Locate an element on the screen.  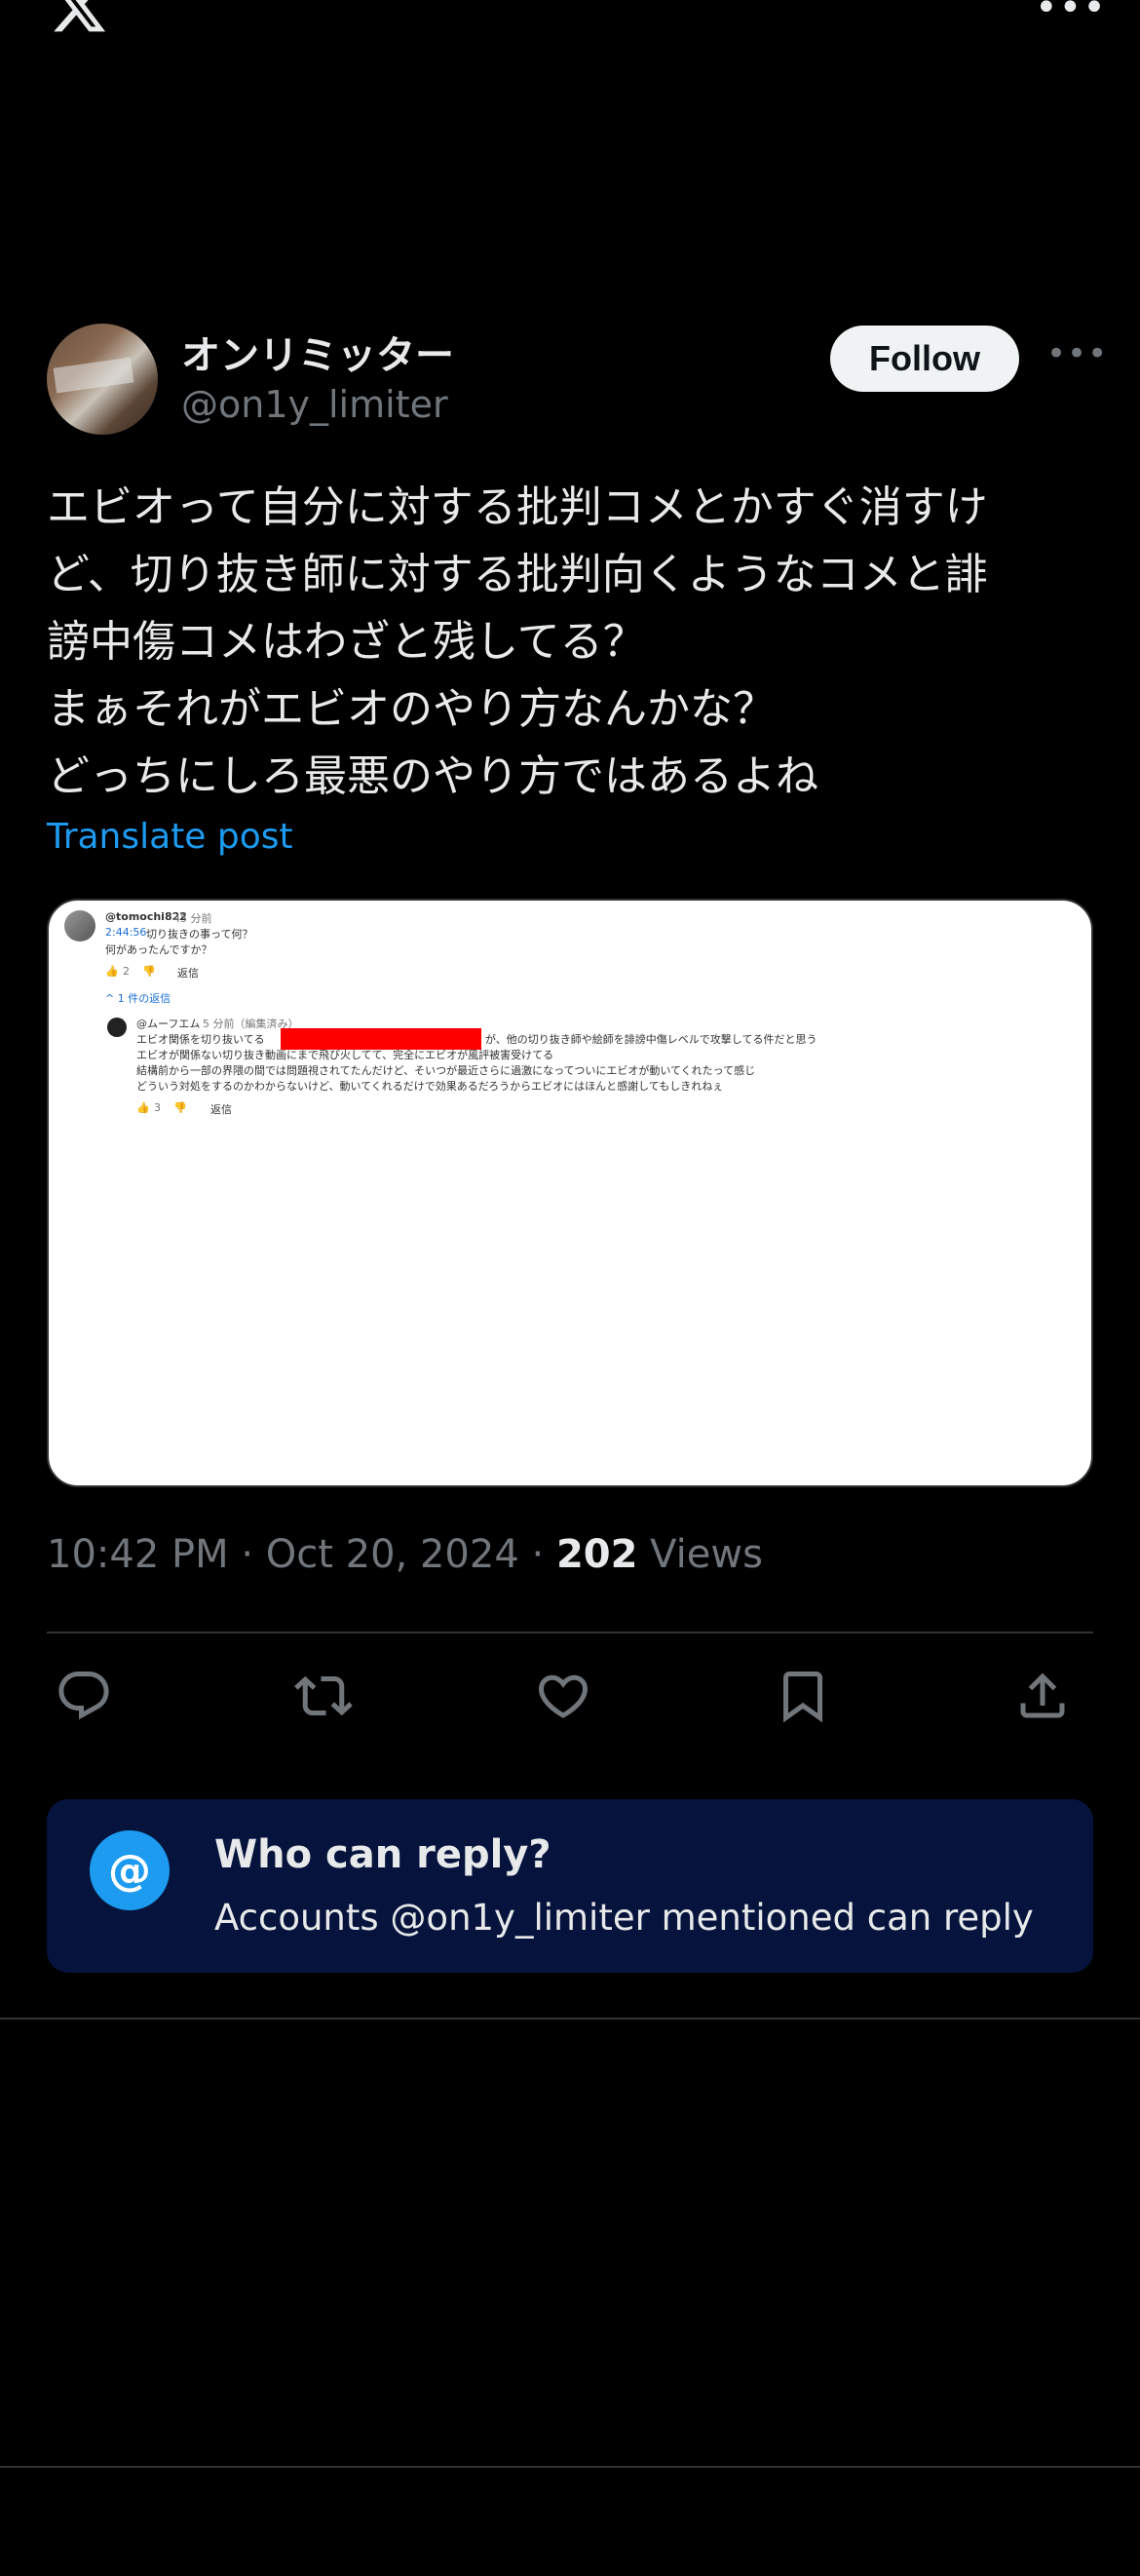
top-bar: ••• is located at coordinates (570, 29).